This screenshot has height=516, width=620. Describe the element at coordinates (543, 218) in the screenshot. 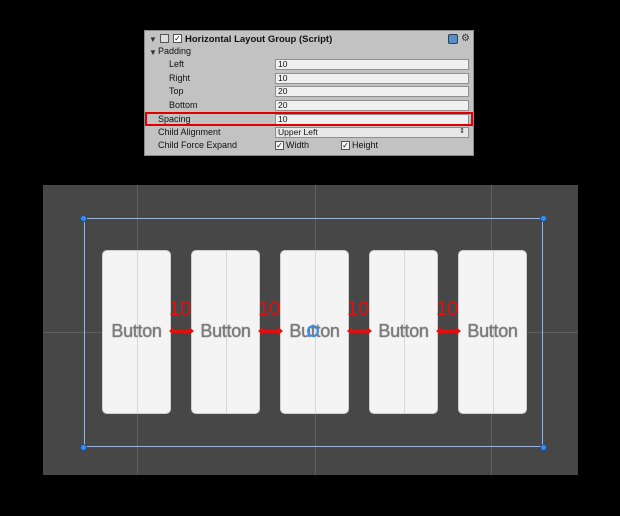

I see `rect-handle-top-right` at that location.